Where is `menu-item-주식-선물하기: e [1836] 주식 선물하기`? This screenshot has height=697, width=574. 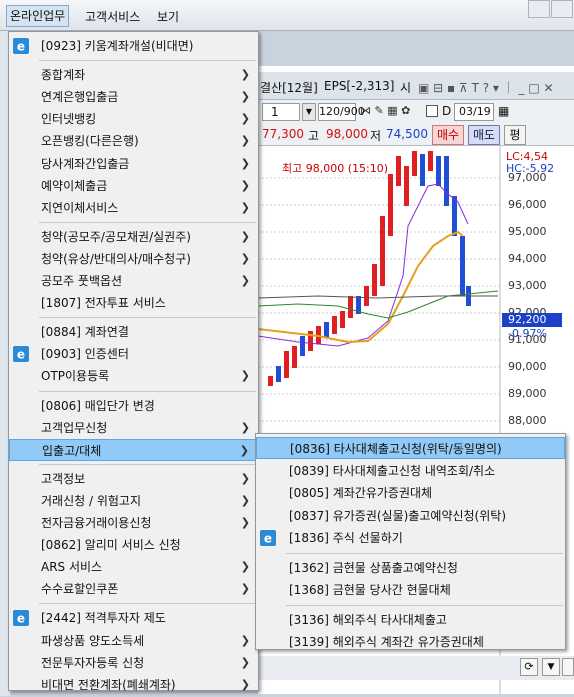
menu-item-주식-선물하기: e [1836] 주식 선물하기 is located at coordinates (410, 538).